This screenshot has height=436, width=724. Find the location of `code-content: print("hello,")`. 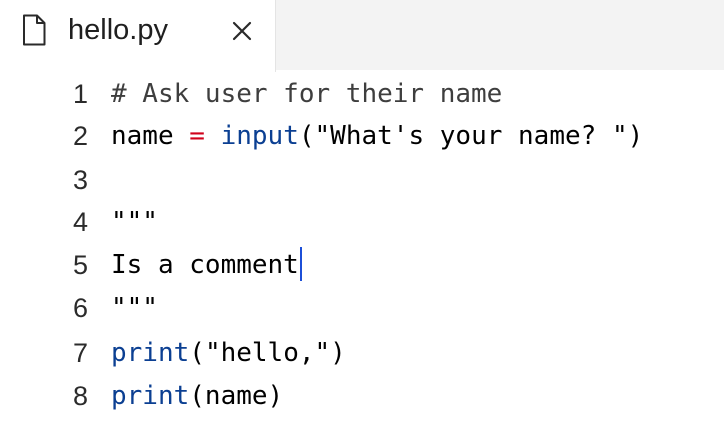

code-content: print("hello,") is located at coordinates (228, 353).